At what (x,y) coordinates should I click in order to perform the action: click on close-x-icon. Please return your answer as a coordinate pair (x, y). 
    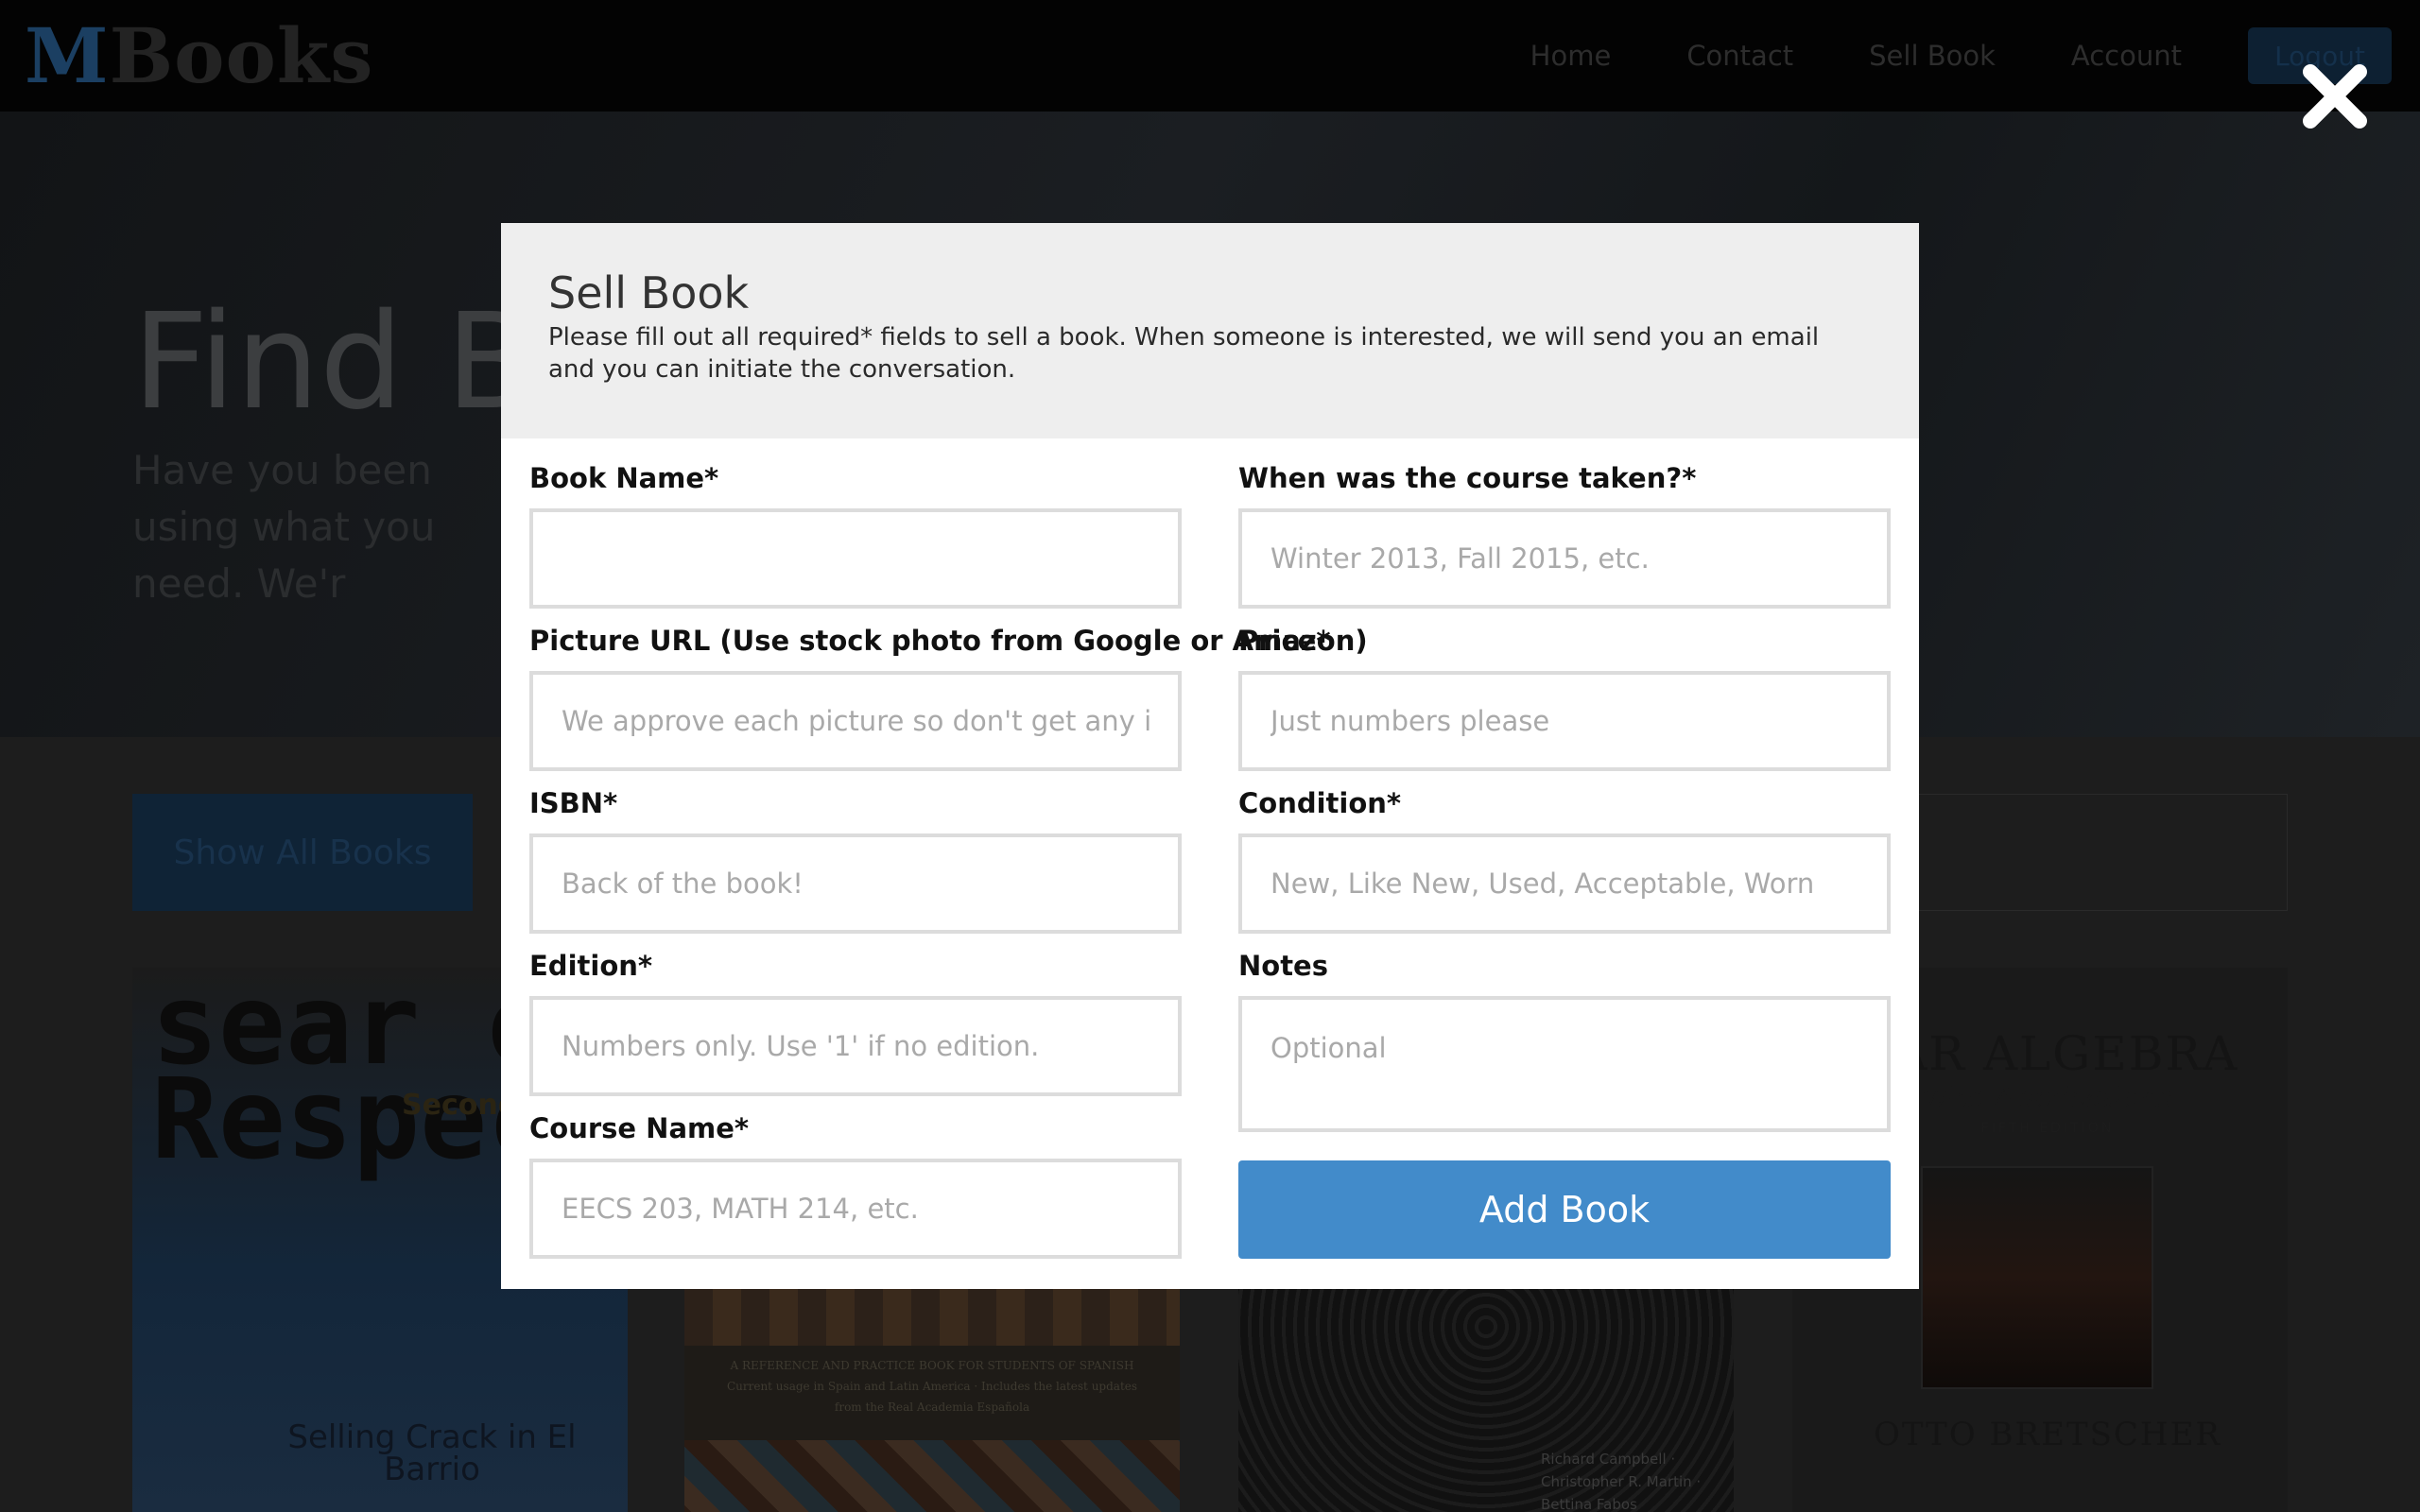
    Looking at the image, I should click on (2335, 96).